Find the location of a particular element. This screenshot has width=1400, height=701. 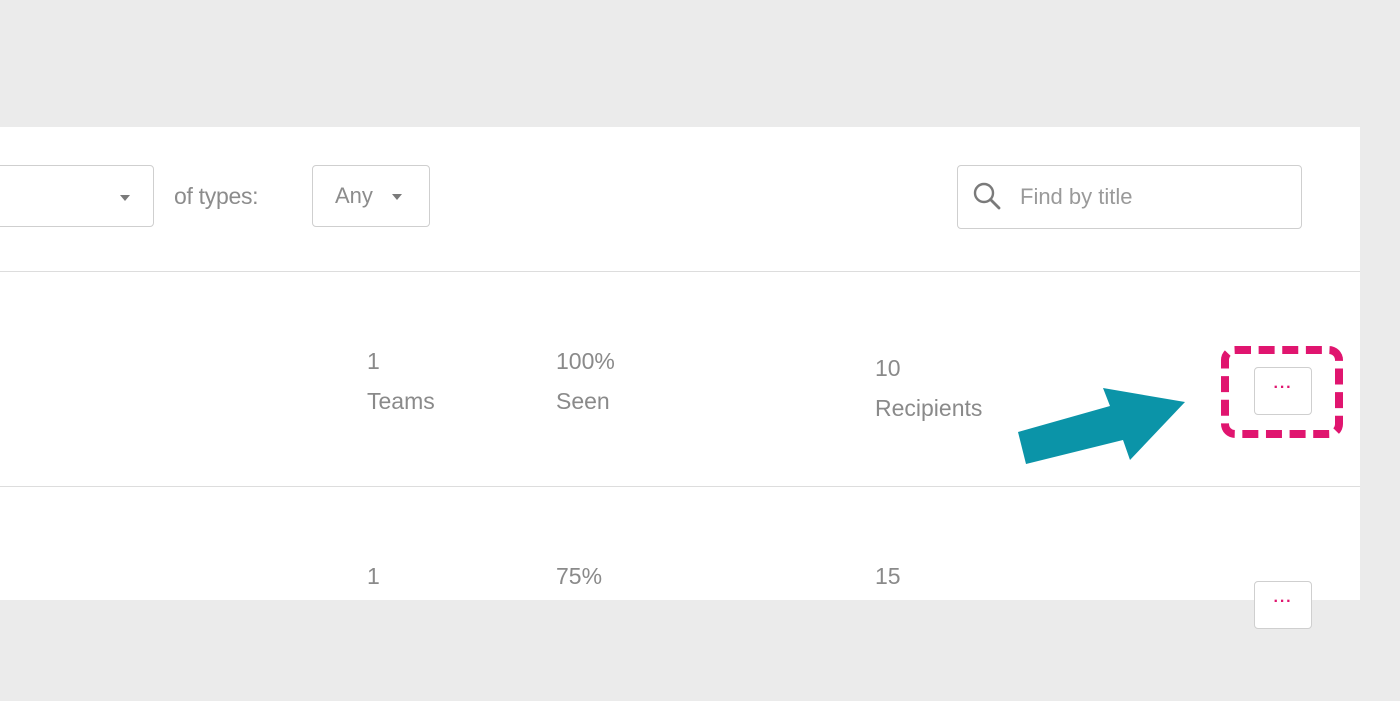

teams-stat: 1 Teams is located at coordinates (401, 381).